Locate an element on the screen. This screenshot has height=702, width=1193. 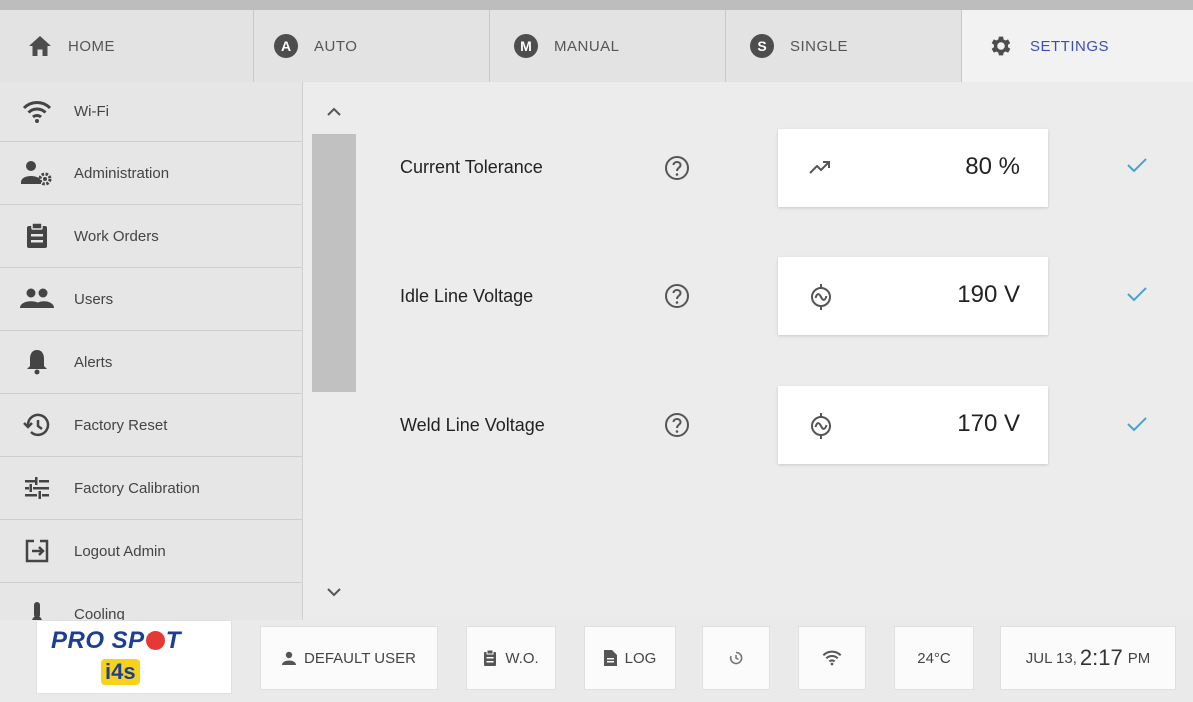
top-border is located at coordinates (596, 5).